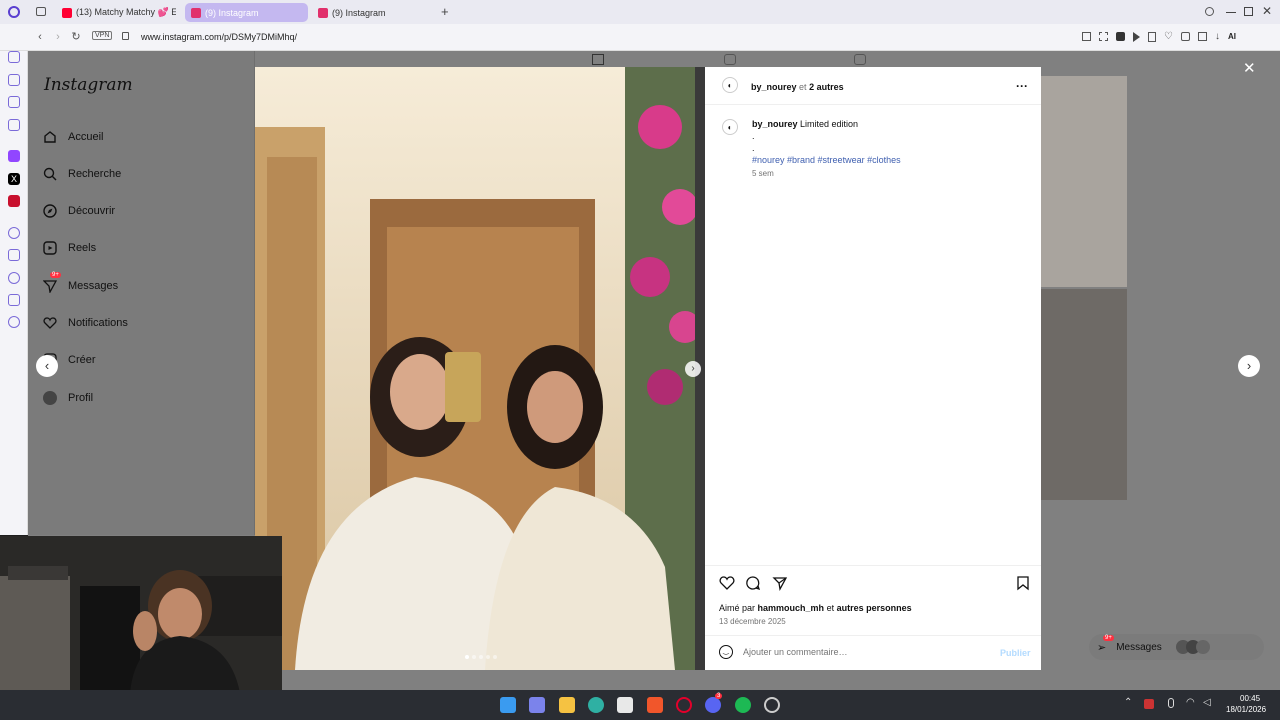  I want to click on grid-icon, so click(598, 59).